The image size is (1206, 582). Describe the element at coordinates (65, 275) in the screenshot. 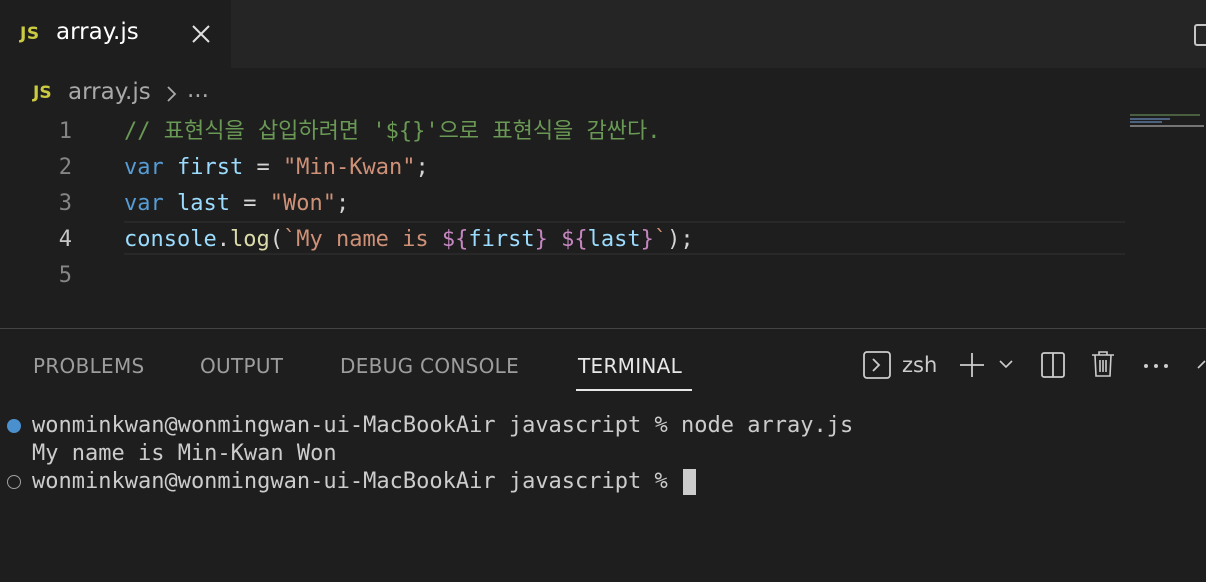

I see `line-number: 5` at that location.